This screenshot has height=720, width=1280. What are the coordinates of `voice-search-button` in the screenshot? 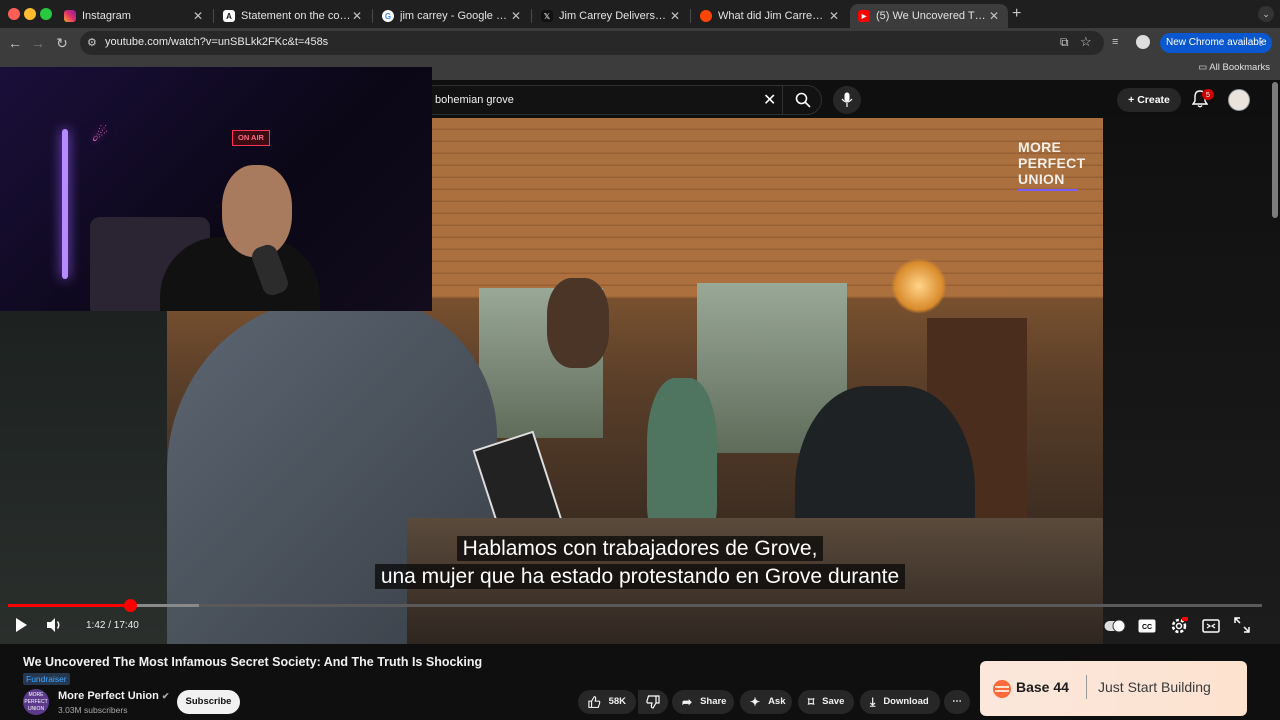 It's located at (847, 100).